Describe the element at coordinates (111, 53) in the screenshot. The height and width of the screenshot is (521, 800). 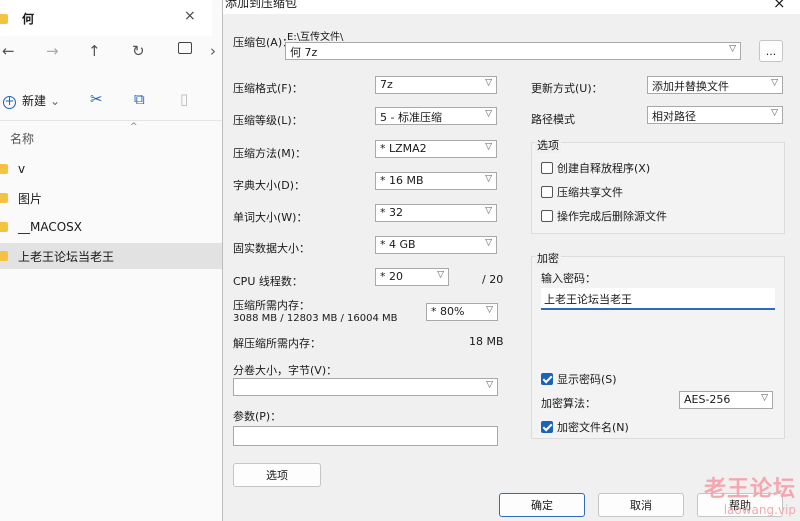
I see `explorer-navbar: ← → ↑ ↻ ›` at that location.